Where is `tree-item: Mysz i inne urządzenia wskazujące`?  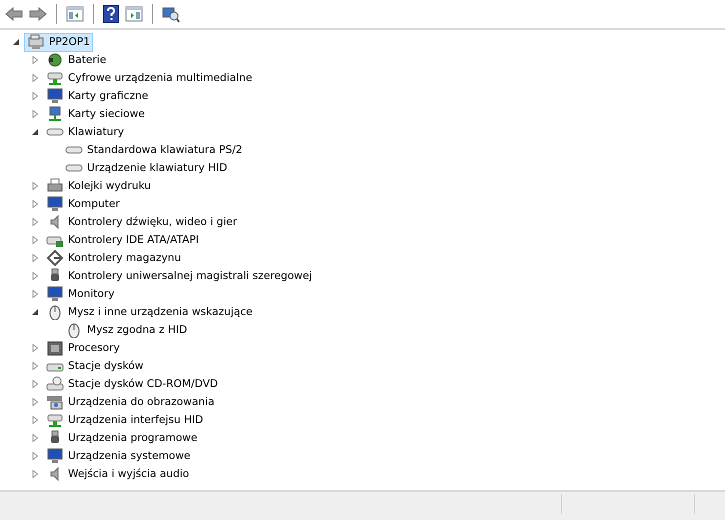 tree-item: Mysz i inne urządzenia wskazujące is located at coordinates (149, 312).